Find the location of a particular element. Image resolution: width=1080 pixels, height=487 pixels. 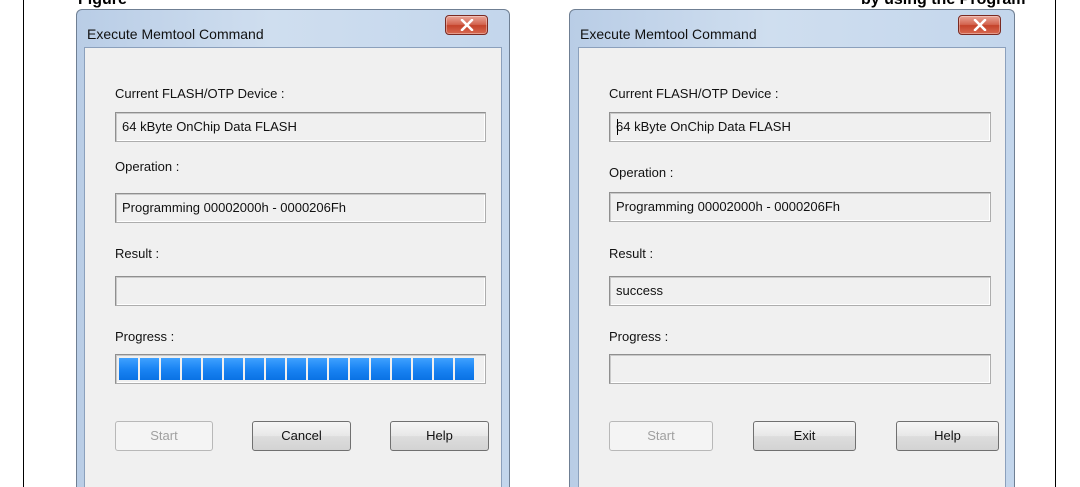

device-value: 64 kByte OnChip Data FLASH is located at coordinates (703, 126).